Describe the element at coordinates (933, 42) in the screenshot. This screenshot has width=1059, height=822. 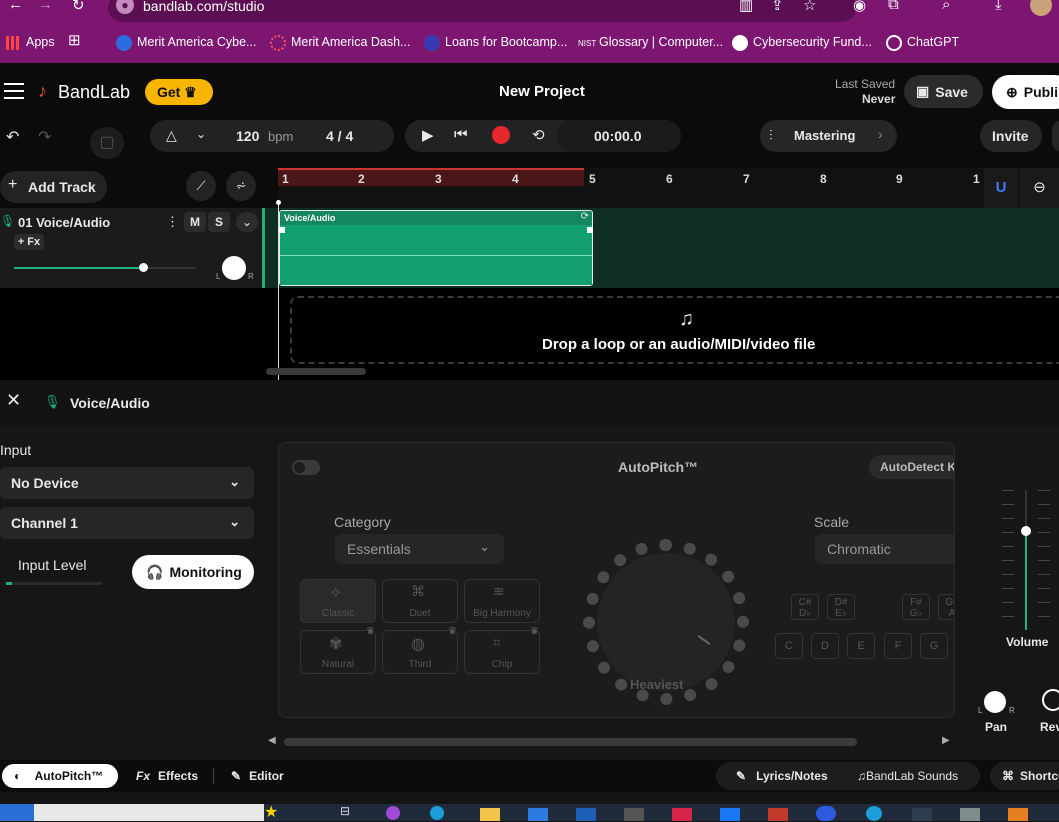
I see `bookmark-chatgpt: ChatGPT` at that location.